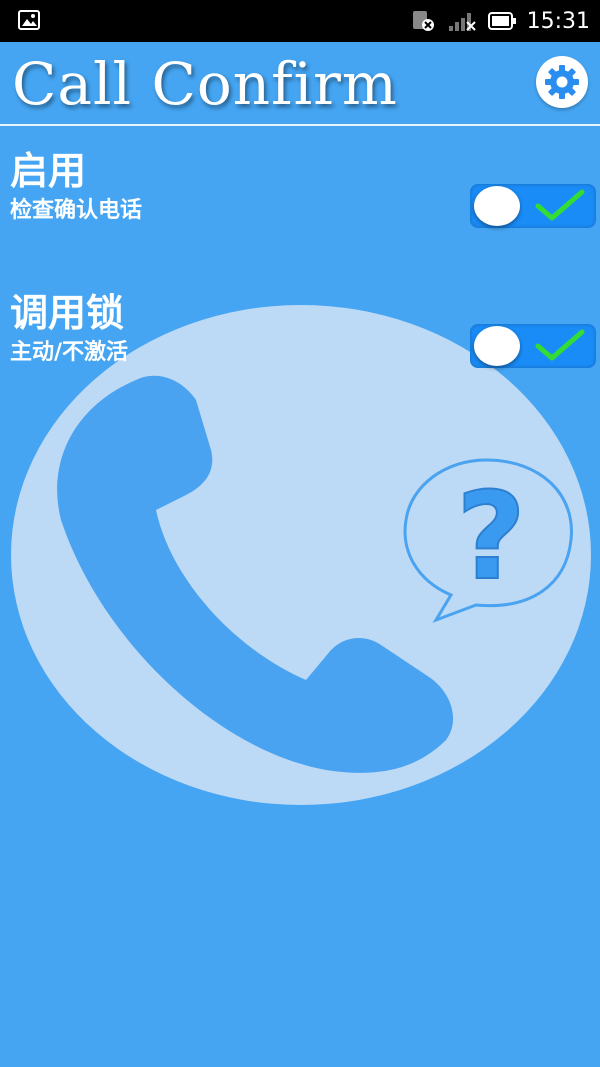 The image size is (600, 1067). I want to click on setting-subtitle-call-lock: 主动/不激活, so click(69, 352).